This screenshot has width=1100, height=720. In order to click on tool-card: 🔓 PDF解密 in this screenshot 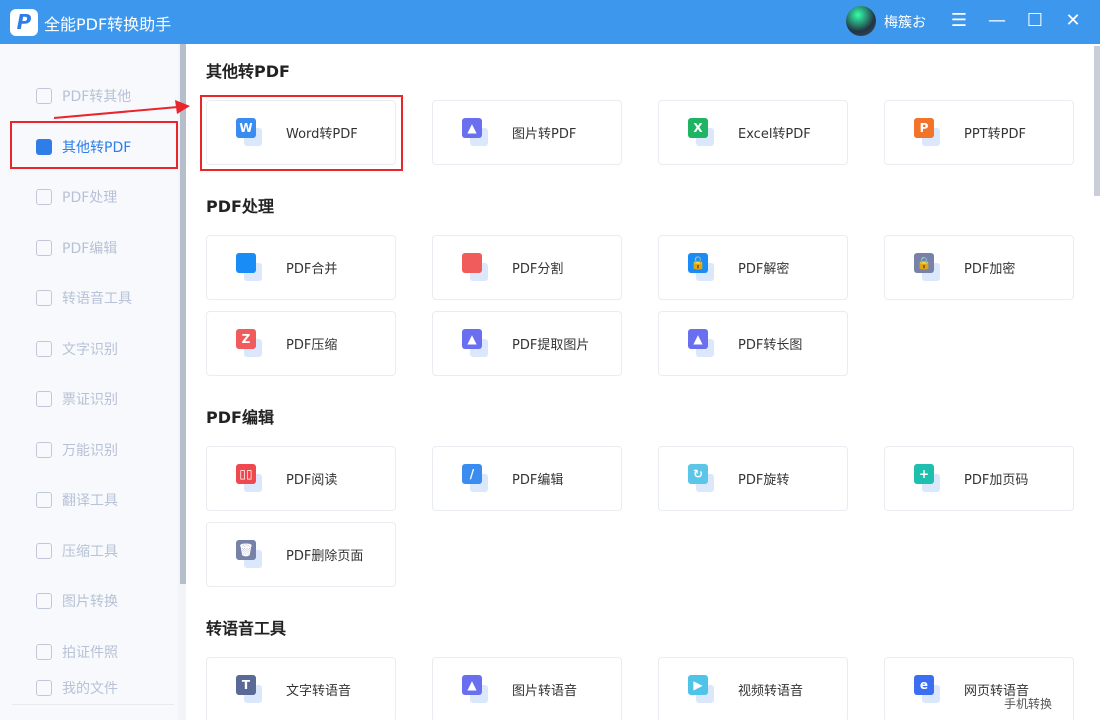, I will do `click(753, 267)`.